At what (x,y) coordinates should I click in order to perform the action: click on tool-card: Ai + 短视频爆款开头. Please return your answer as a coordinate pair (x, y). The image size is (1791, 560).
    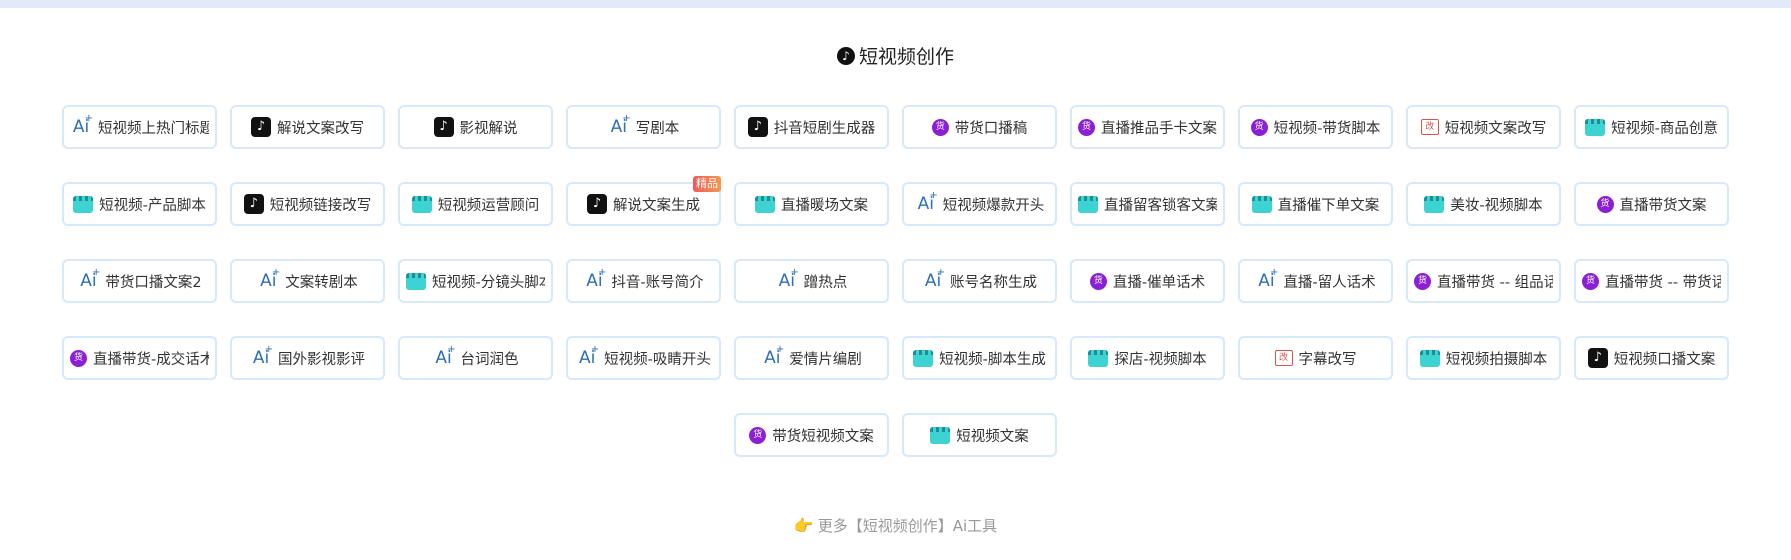
    Looking at the image, I should click on (979, 204).